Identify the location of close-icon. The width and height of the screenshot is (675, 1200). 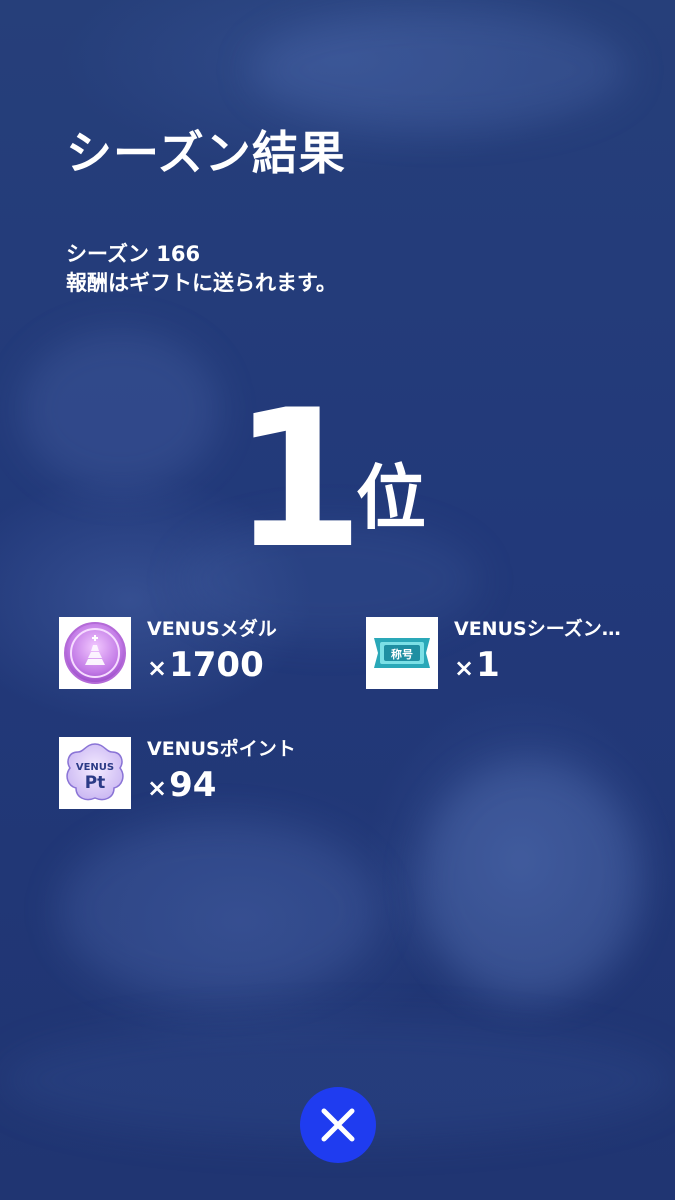
(338, 1125).